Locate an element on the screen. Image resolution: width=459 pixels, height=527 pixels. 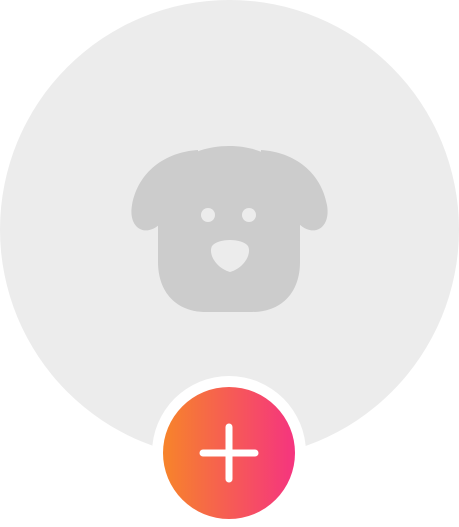
plus-icon is located at coordinates (229, 453).